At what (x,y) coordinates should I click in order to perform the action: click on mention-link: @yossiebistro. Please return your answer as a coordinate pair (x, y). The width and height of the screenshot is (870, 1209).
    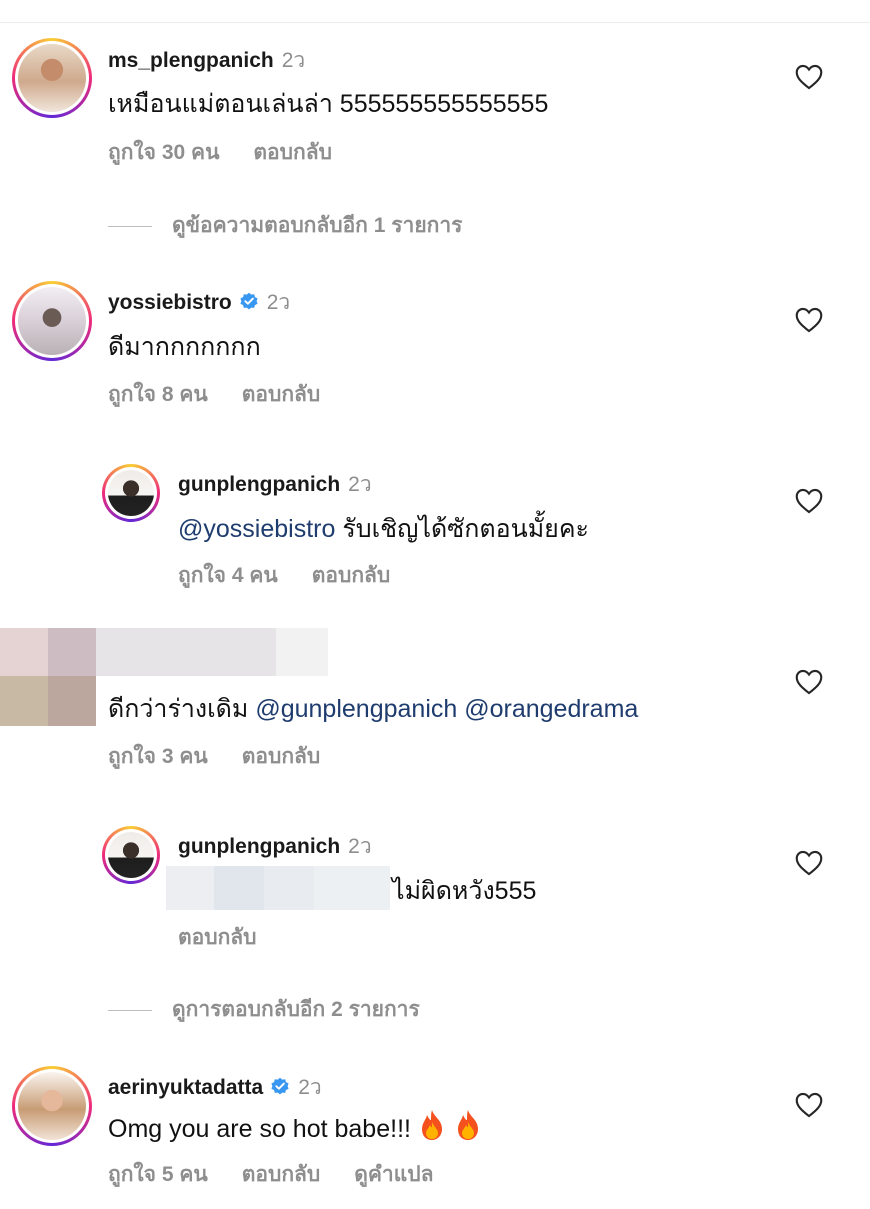
    Looking at the image, I should click on (256, 529).